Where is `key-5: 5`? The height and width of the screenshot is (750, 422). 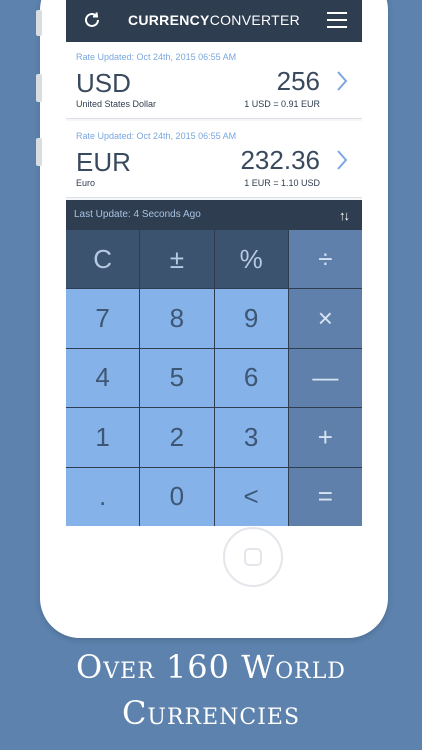 key-5: 5 is located at coordinates (177, 378).